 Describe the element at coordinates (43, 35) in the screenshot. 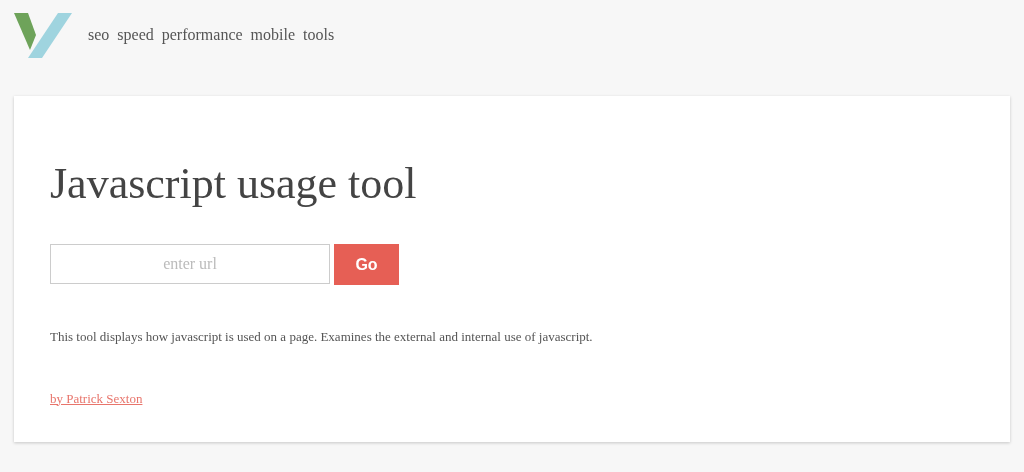

I see `logo-icon` at that location.